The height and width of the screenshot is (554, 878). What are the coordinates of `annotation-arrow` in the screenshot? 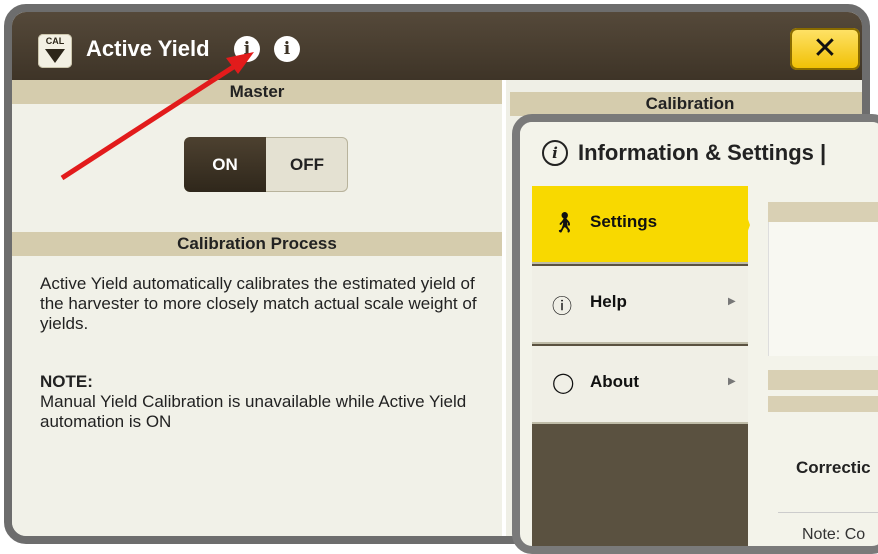 It's located at (157, 116).